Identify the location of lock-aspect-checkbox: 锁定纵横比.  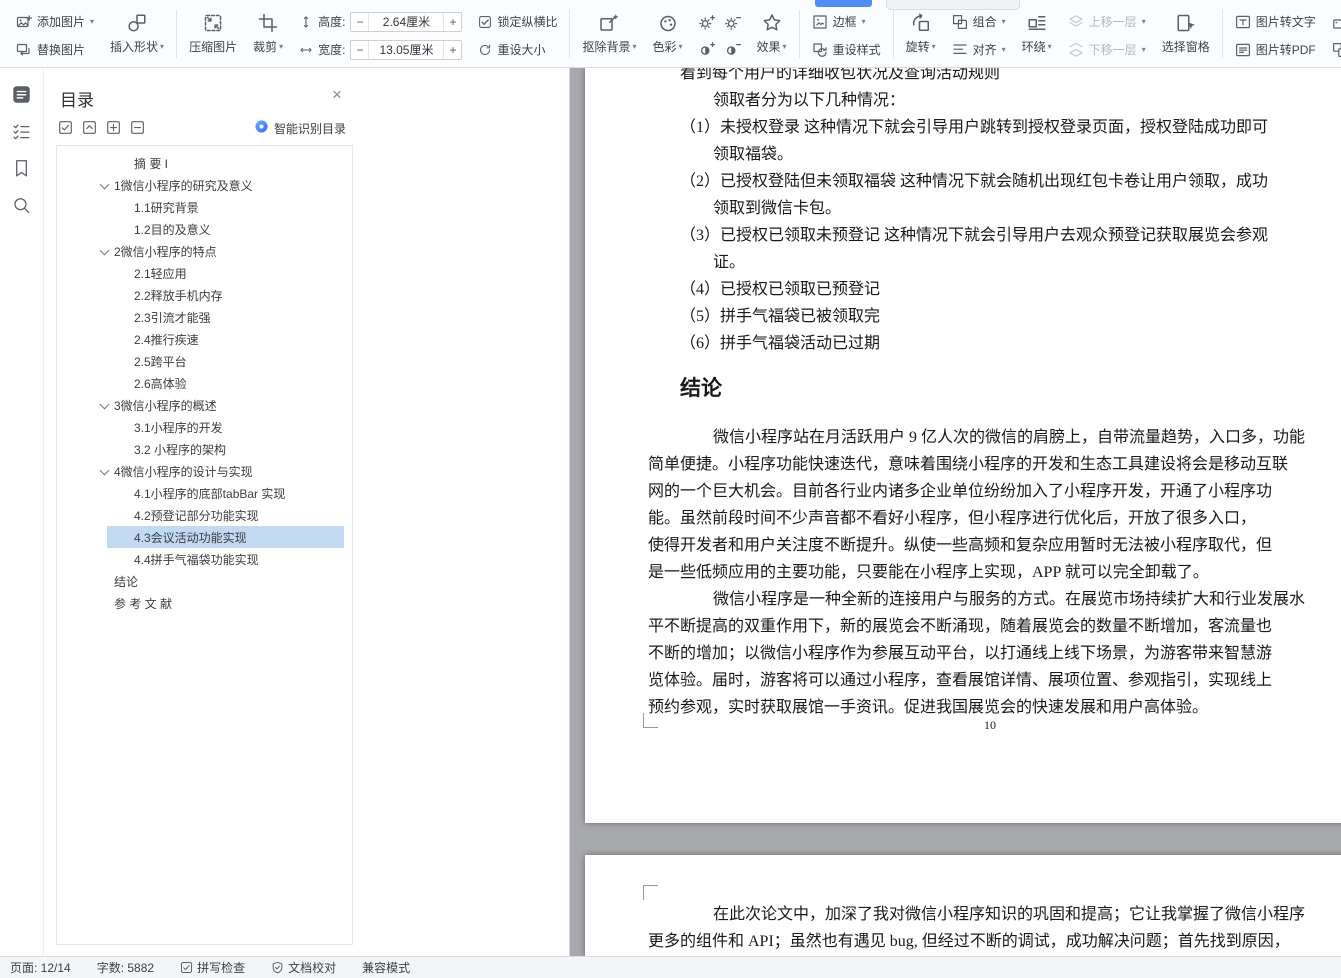
(517, 21).